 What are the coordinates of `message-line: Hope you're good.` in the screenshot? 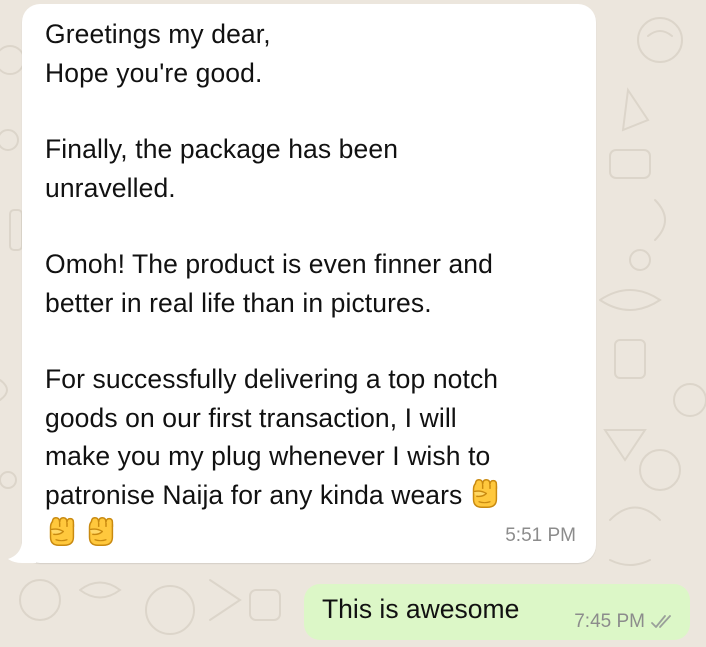 It's located at (154, 72).